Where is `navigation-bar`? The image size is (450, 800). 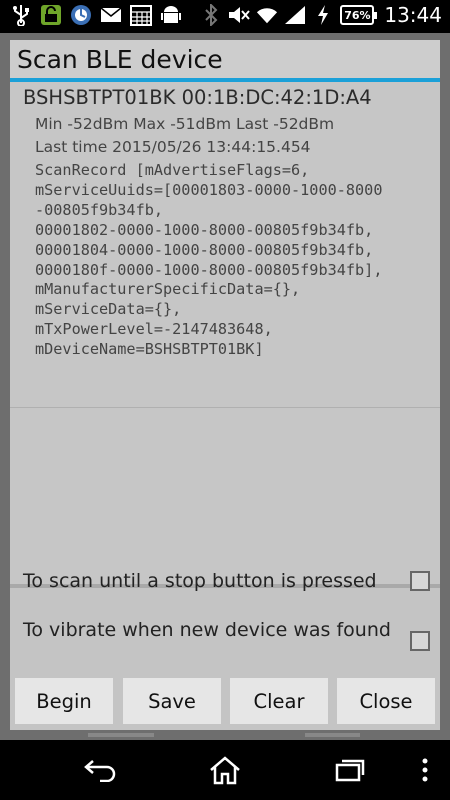 navigation-bar is located at coordinates (225, 770).